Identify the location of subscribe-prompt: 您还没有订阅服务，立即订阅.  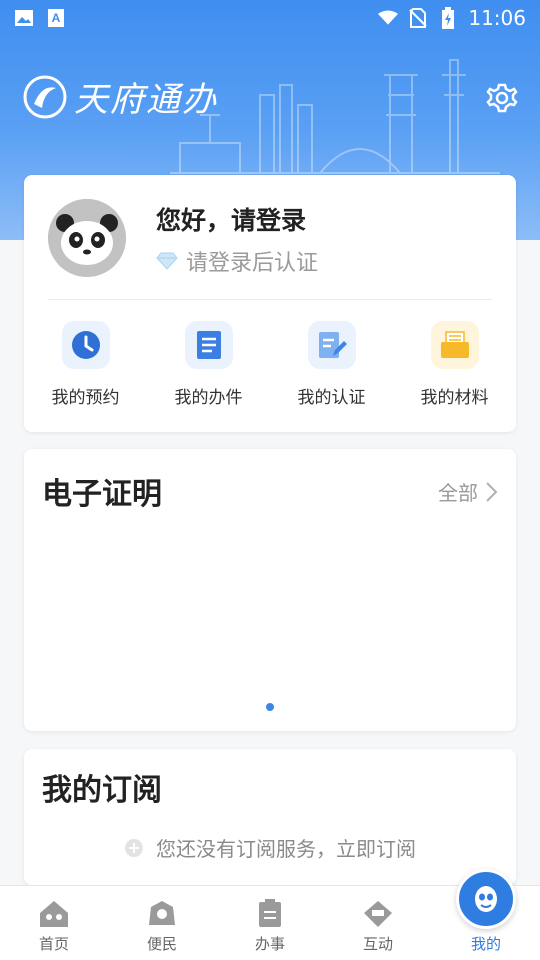
(270, 847).